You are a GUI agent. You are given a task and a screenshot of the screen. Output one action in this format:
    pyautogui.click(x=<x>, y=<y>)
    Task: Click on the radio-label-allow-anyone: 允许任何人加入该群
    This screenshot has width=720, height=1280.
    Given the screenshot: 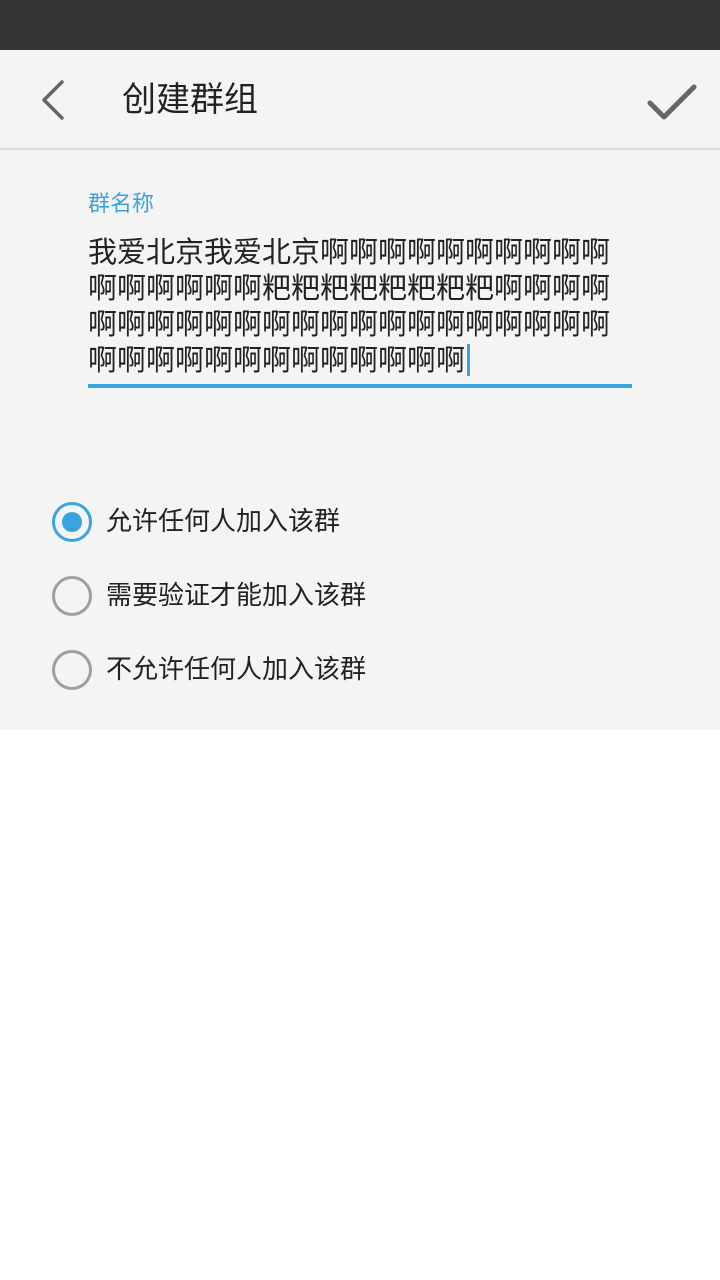 What is the action you would take?
    pyautogui.click(x=223, y=522)
    